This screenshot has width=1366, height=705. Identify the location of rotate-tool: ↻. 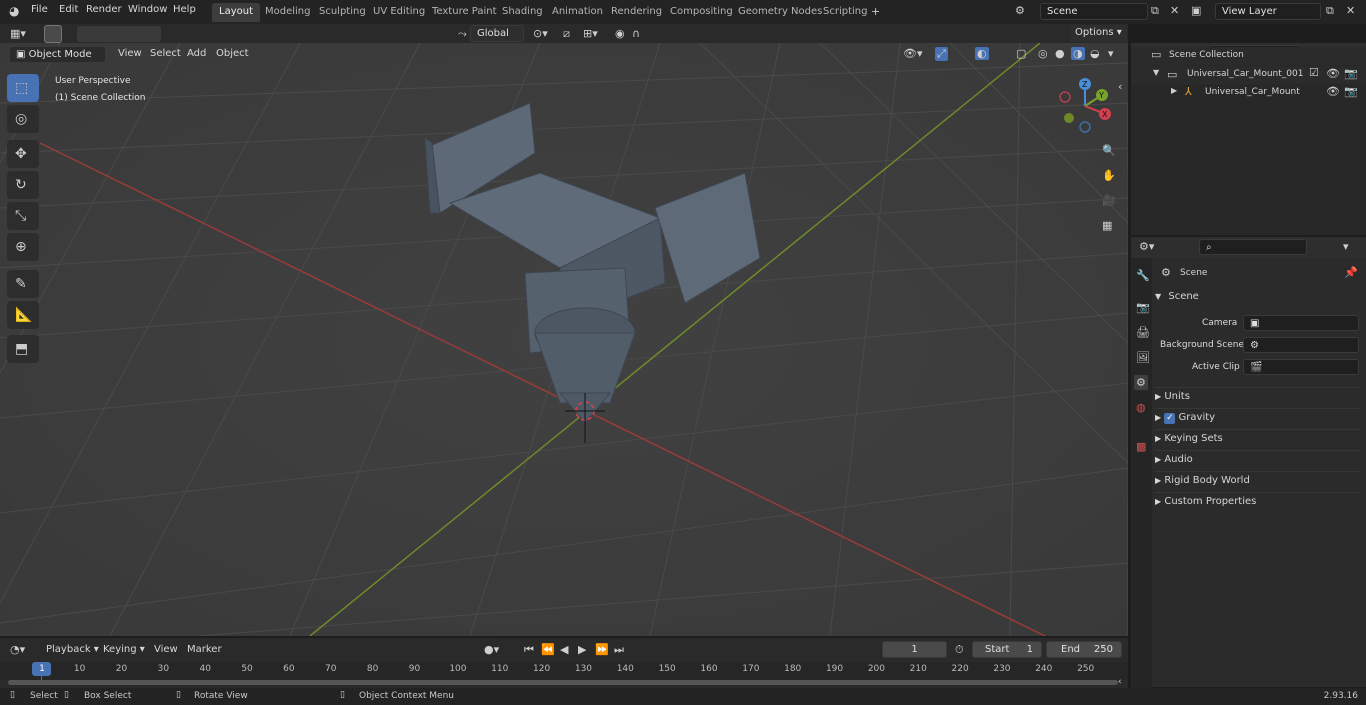
(23, 185).